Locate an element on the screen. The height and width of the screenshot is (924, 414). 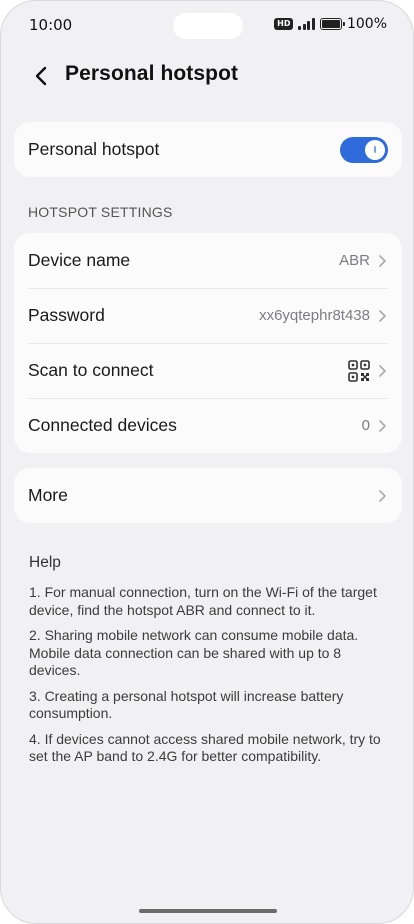
back-button is located at coordinates (41, 76).